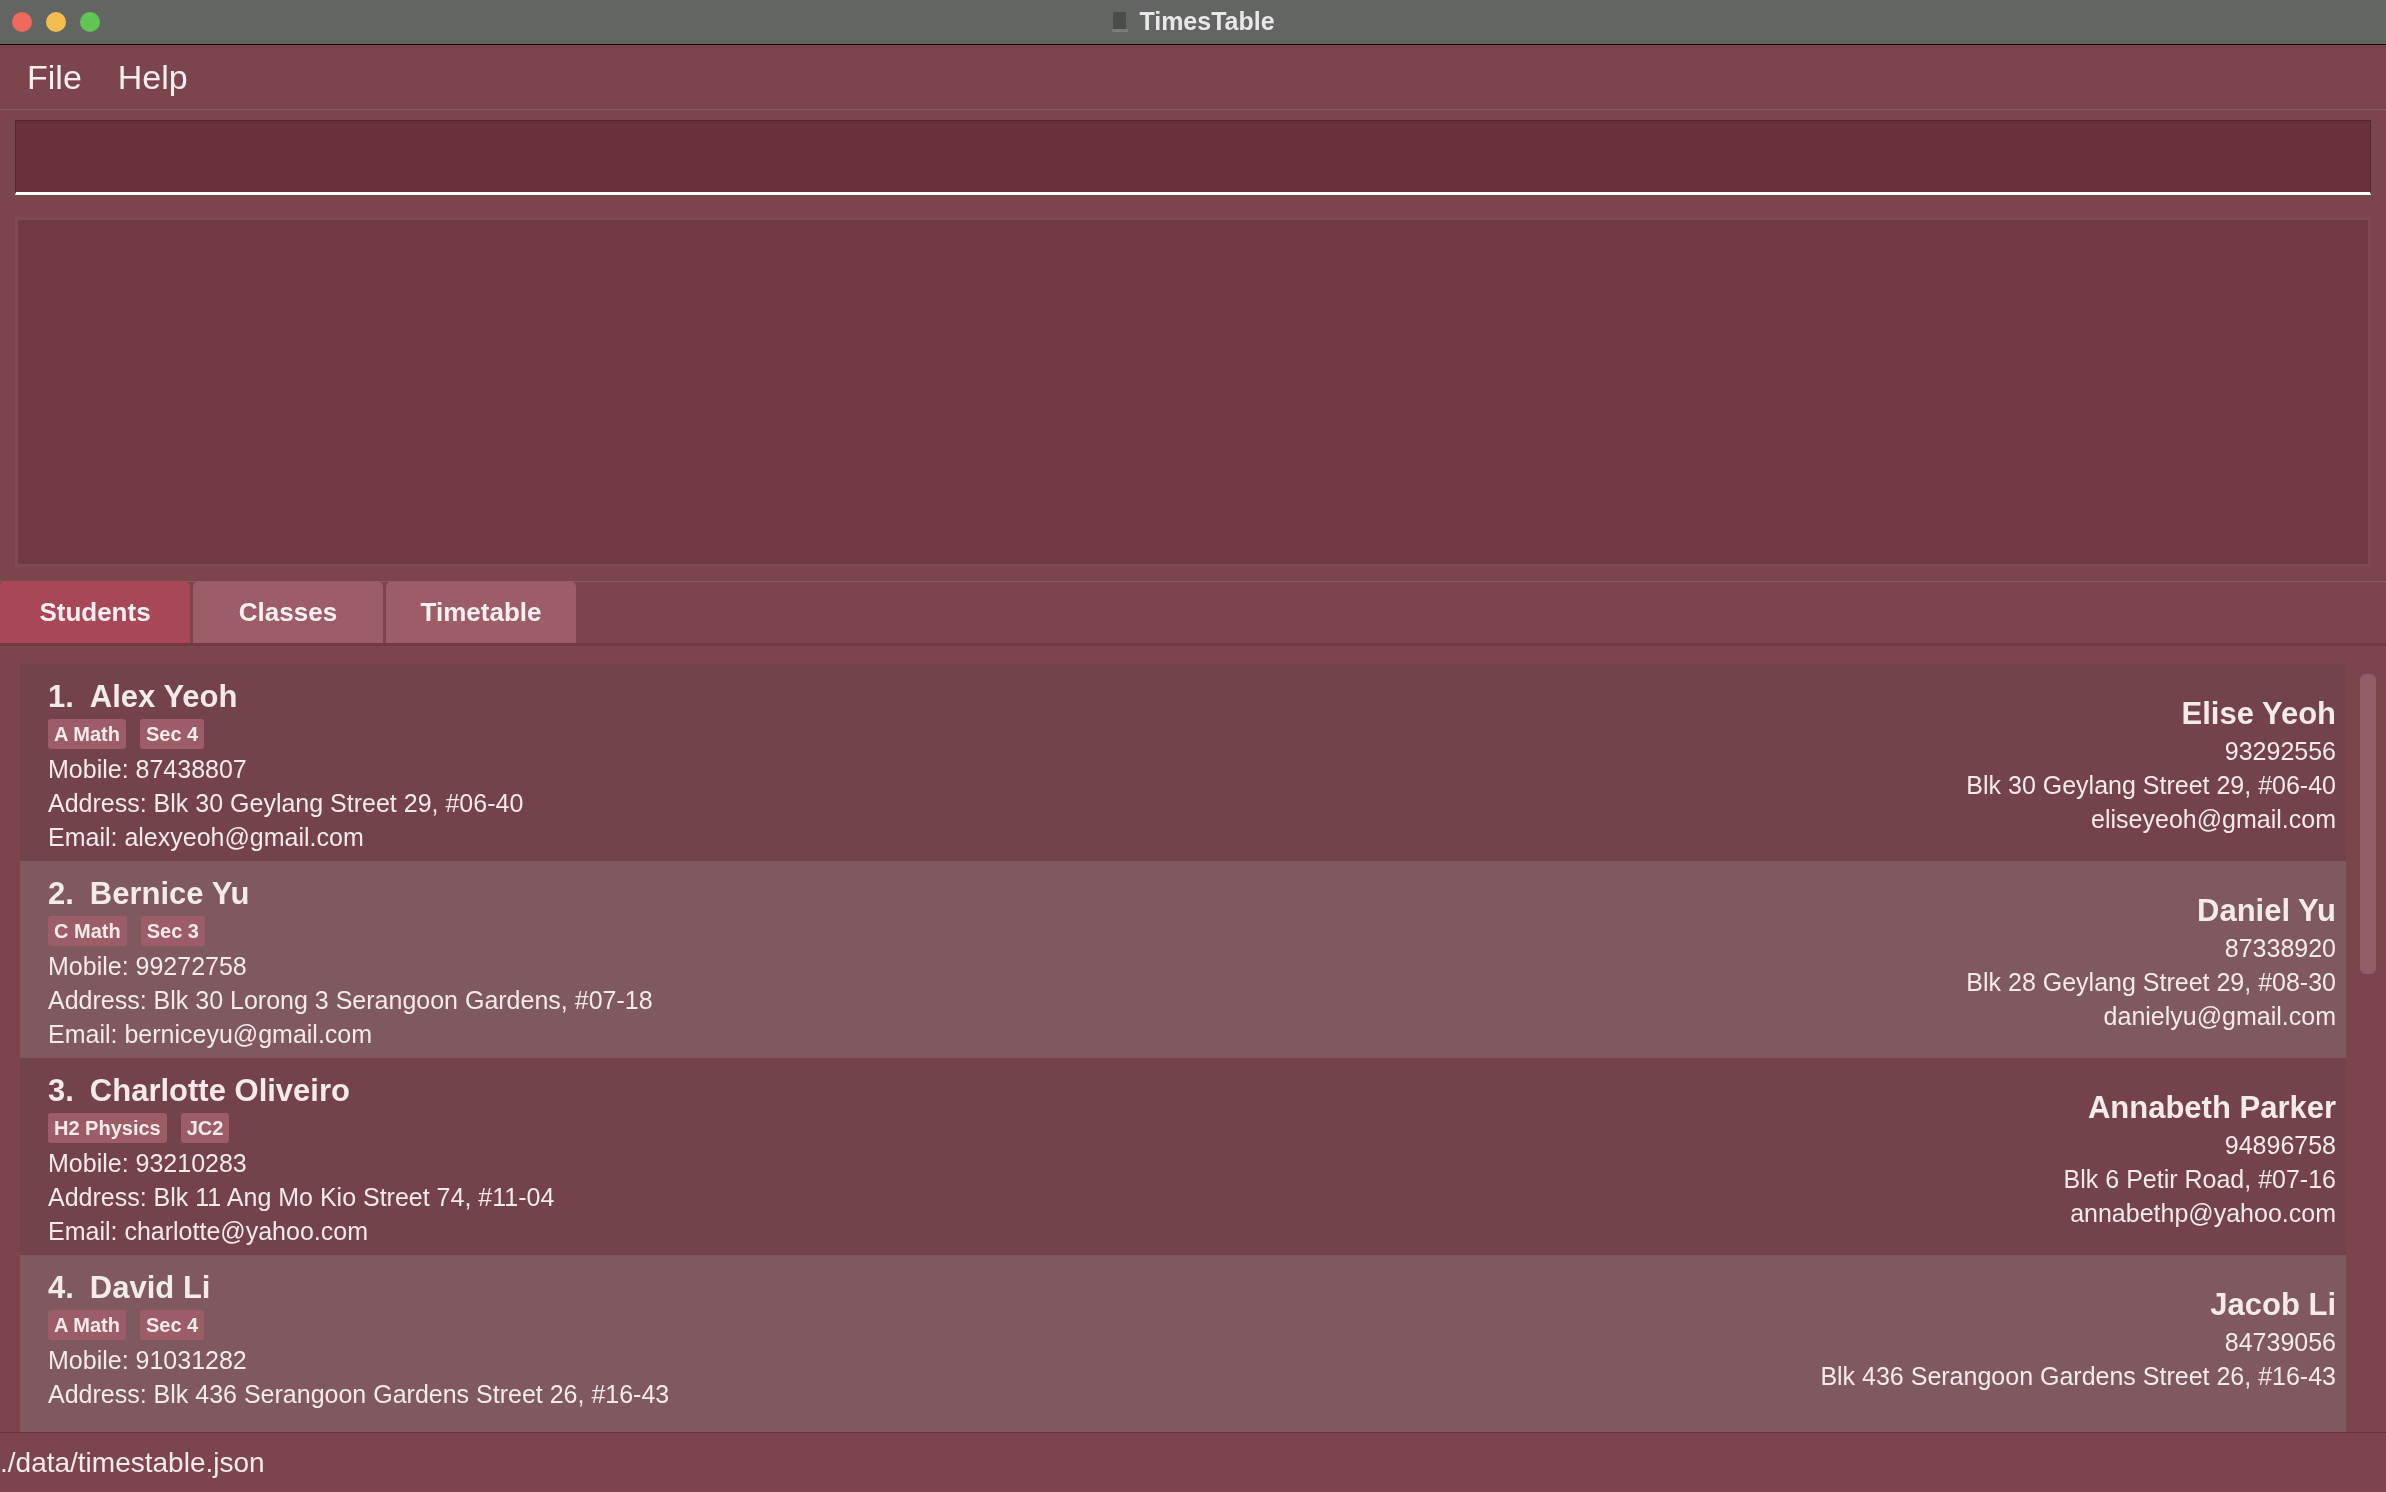  What do you see at coordinates (205, 1128) in the screenshot?
I see `tag: JC2` at bounding box center [205, 1128].